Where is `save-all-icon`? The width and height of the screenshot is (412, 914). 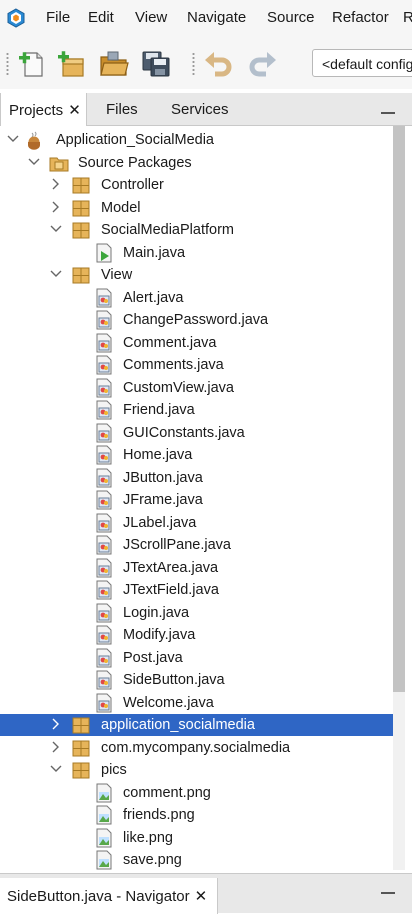
save-all-icon is located at coordinates (156, 64).